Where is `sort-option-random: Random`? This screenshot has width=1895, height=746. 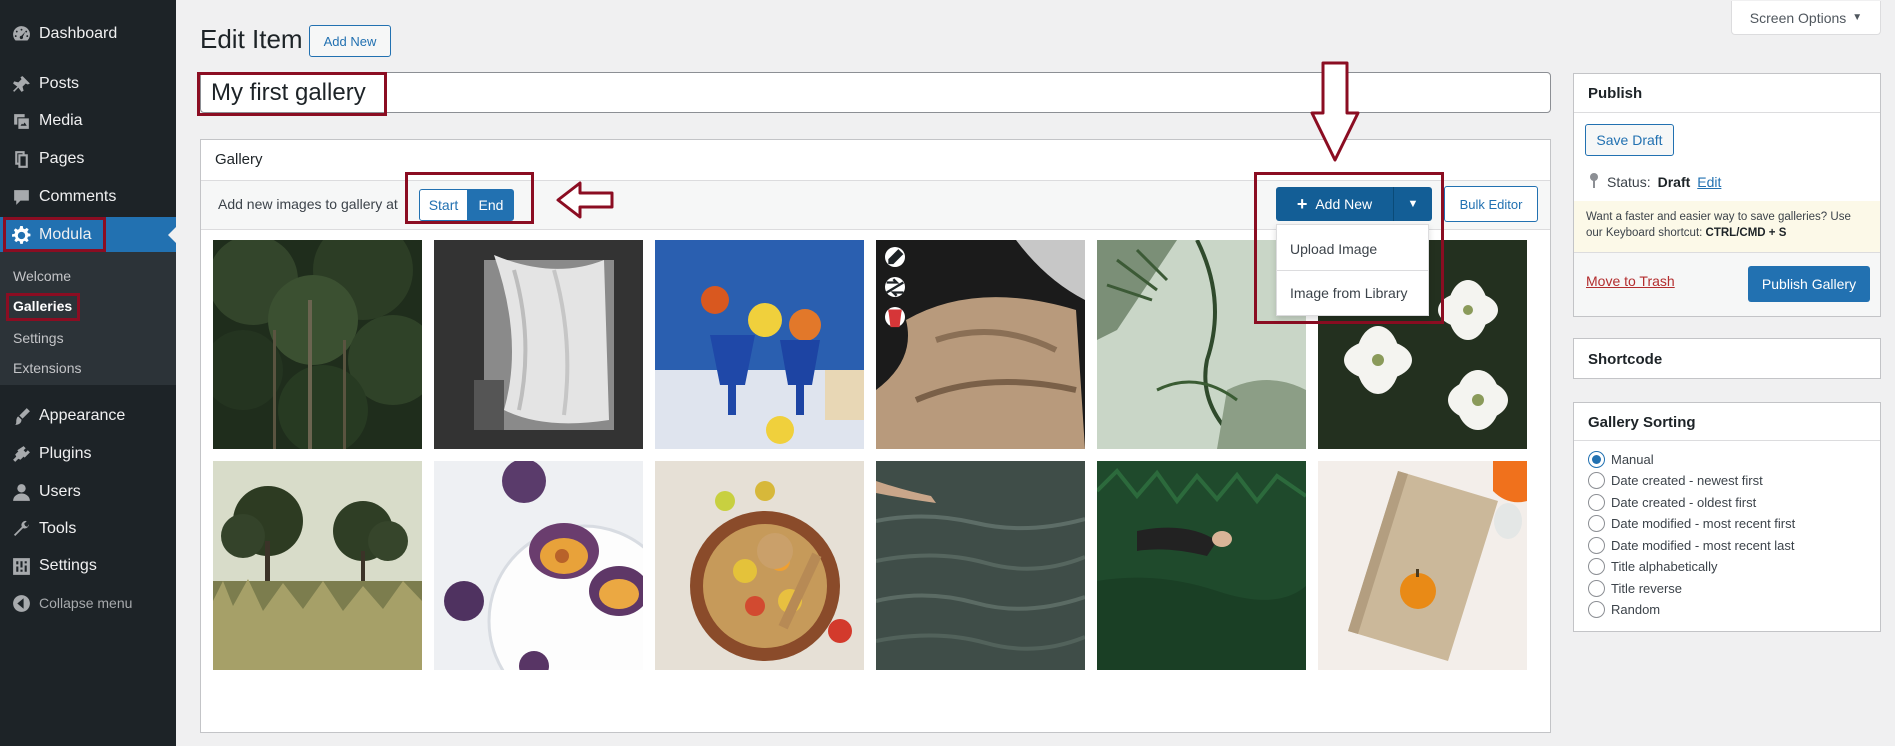
sort-option-random: Random is located at coordinates (1624, 609).